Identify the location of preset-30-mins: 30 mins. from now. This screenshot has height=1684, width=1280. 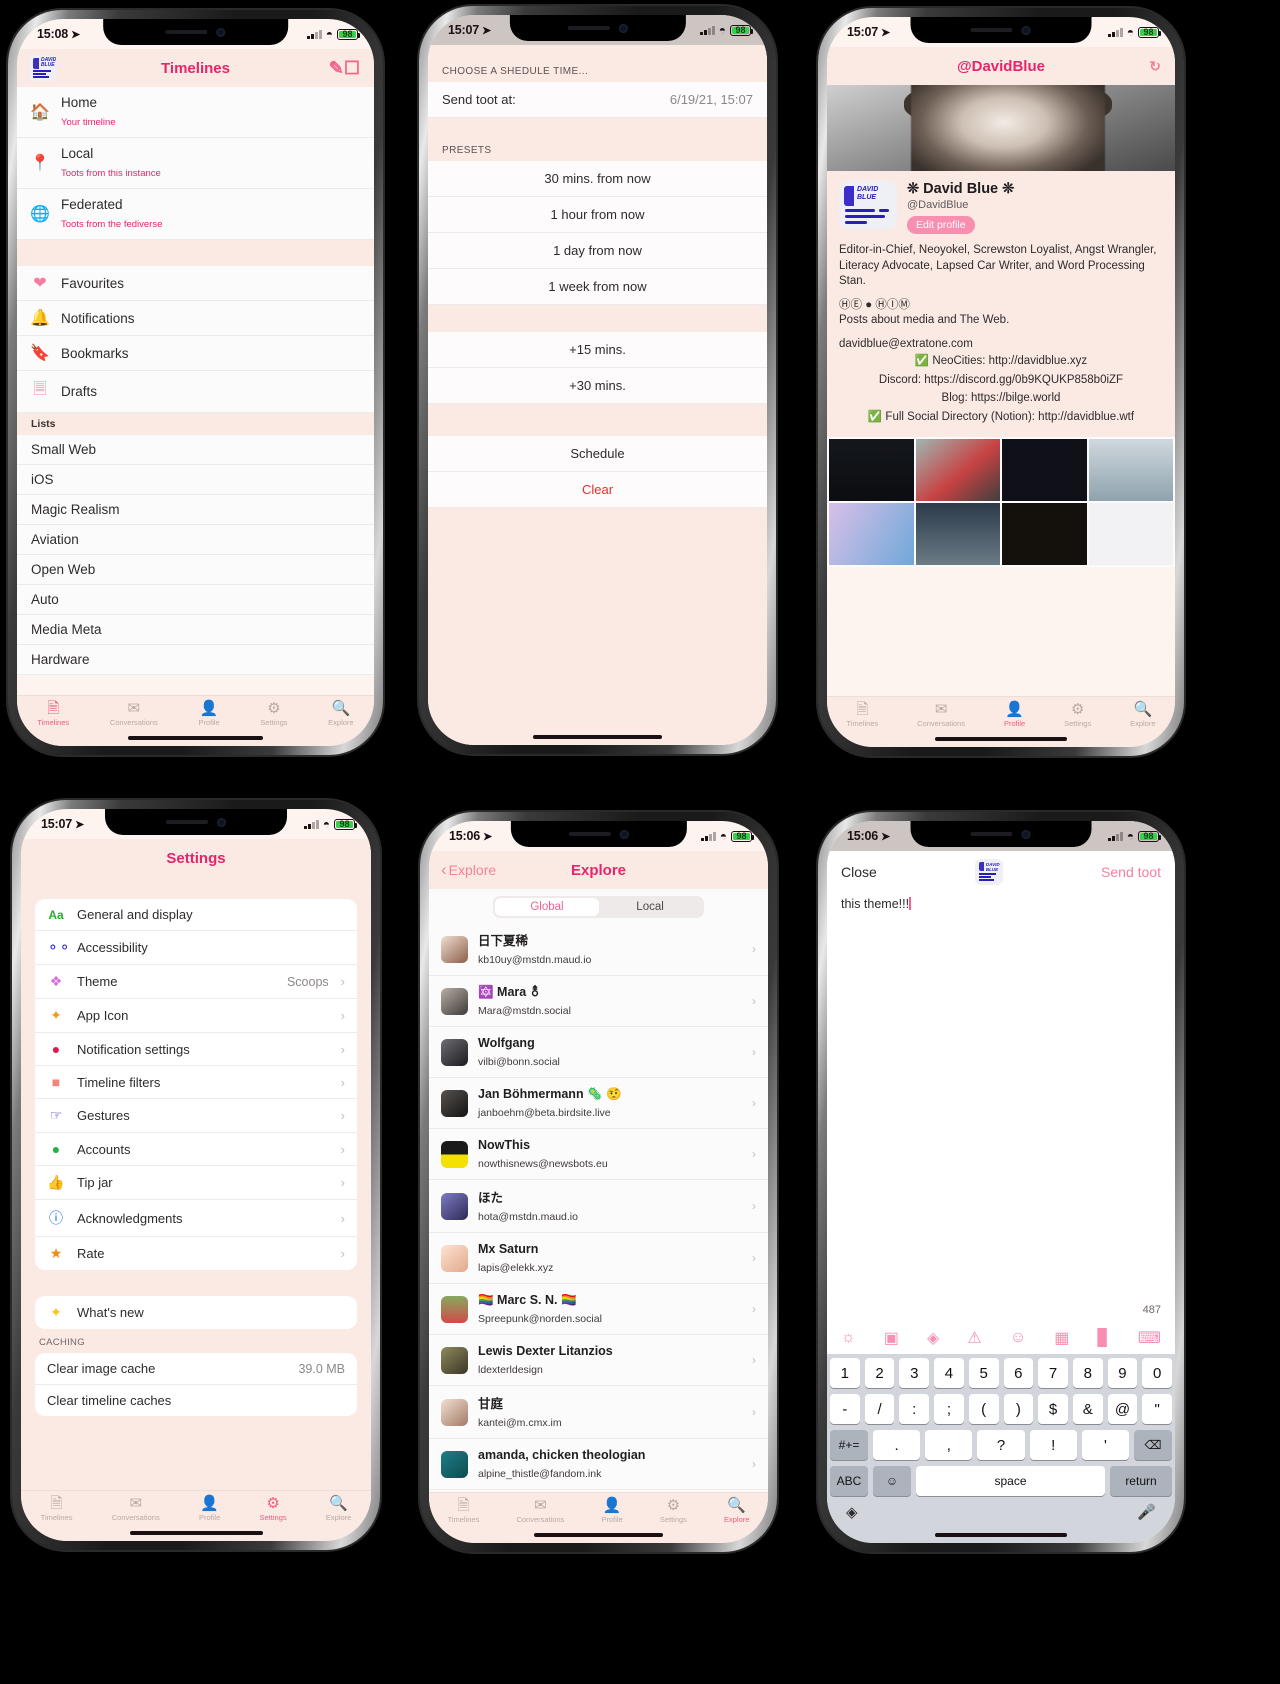
(597, 179).